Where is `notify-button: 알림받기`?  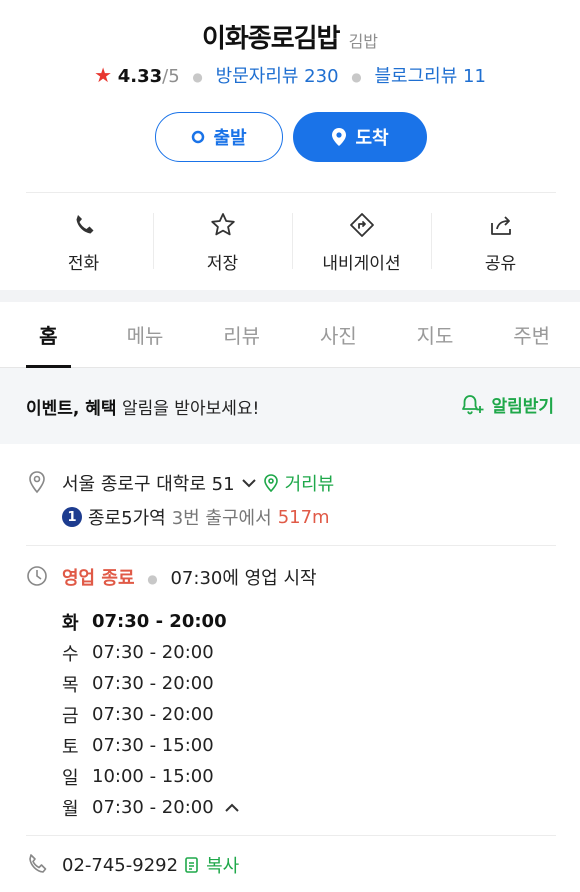 notify-button: 알림받기 is located at coordinates (507, 404).